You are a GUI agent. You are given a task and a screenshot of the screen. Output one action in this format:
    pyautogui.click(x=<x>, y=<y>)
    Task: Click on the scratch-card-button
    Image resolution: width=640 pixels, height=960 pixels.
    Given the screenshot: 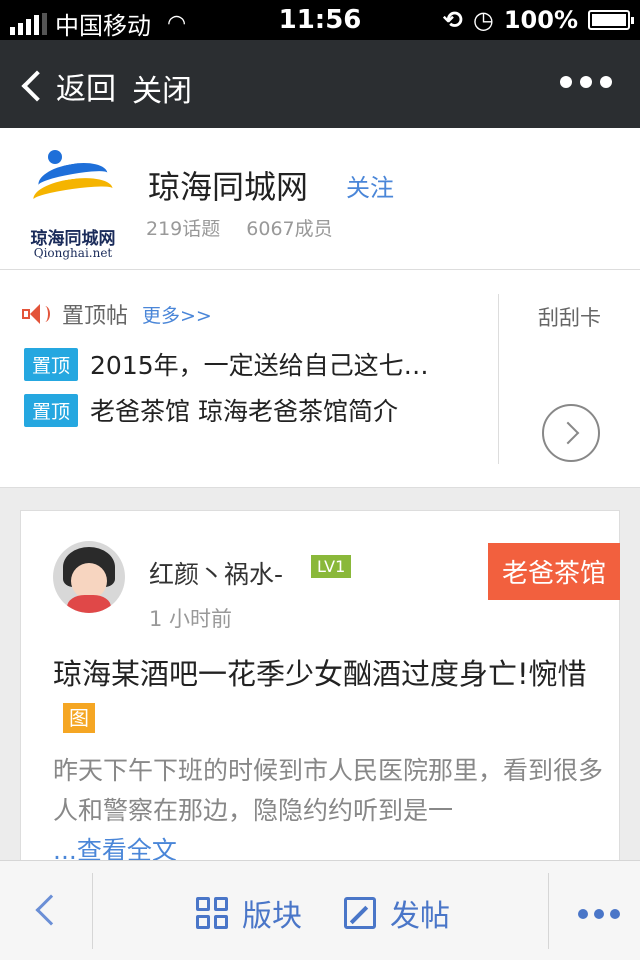 What is the action you would take?
    pyautogui.click(x=571, y=433)
    